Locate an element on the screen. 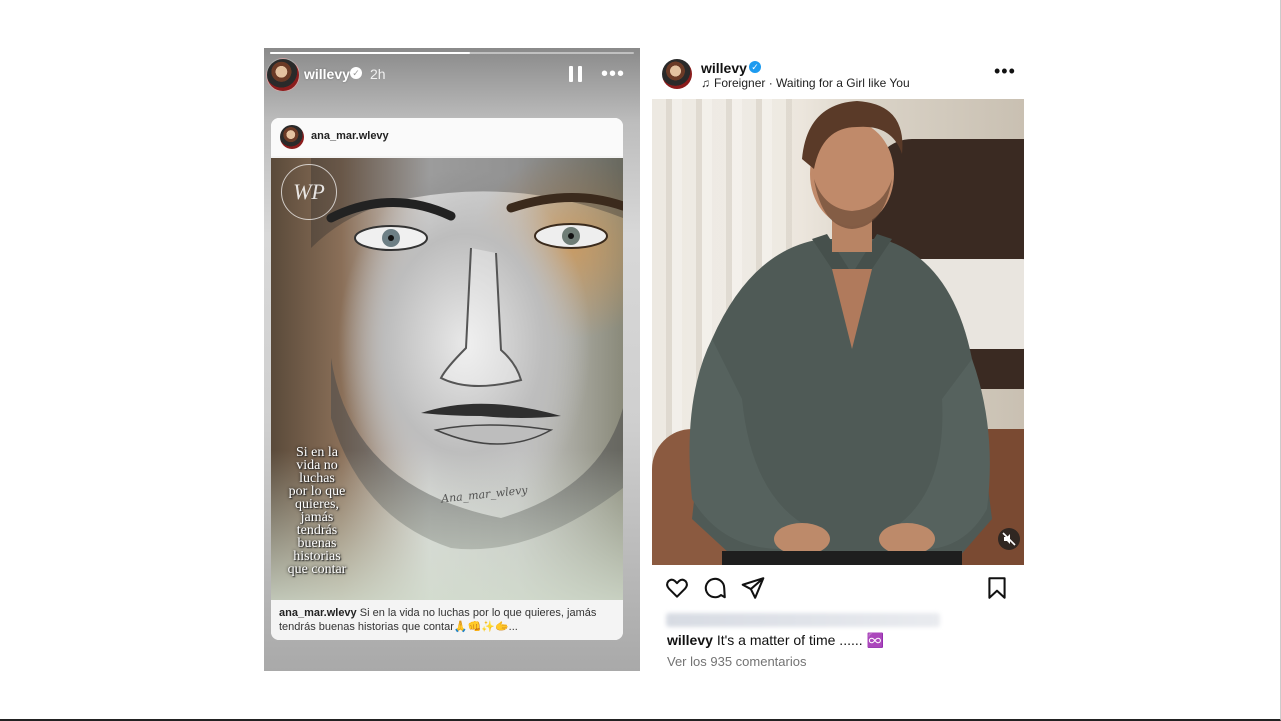 This screenshot has width=1281, height=721. share-icon is located at coordinates (753, 588).